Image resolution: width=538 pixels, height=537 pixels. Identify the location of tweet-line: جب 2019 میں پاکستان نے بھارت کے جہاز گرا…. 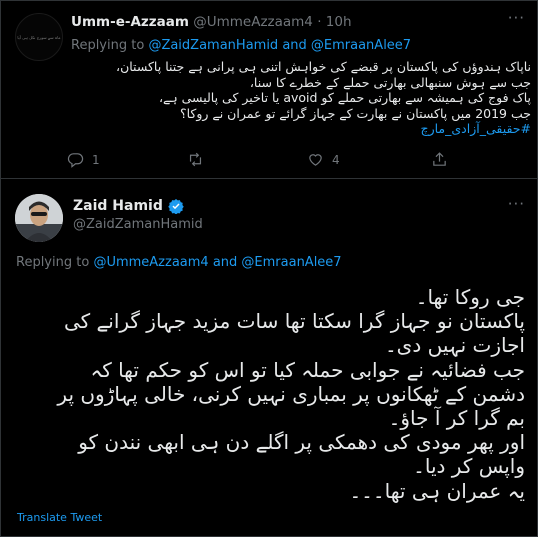
(355, 113).